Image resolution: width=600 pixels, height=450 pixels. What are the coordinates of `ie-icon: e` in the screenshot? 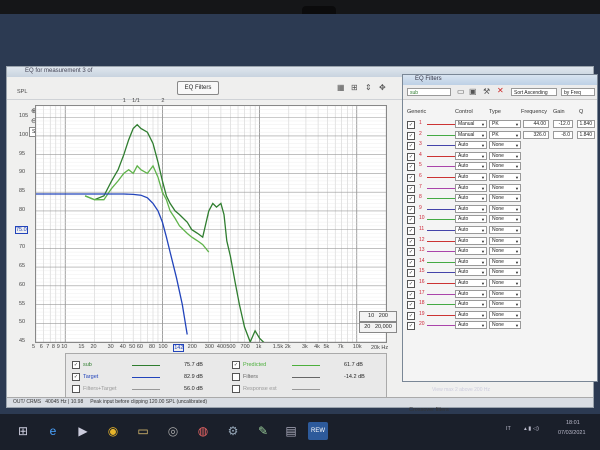 It's located at (53, 431).